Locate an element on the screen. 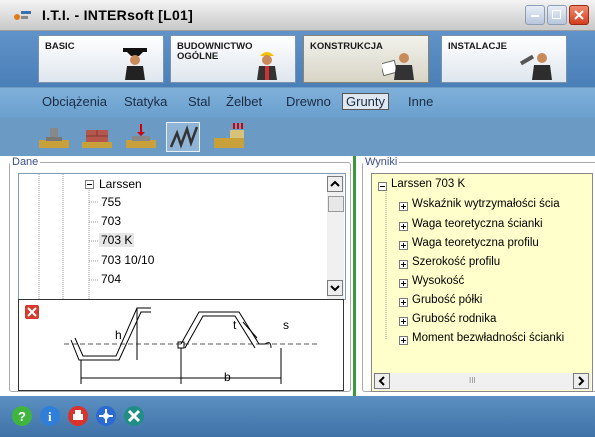 The image size is (595, 437). help-icon: ? is located at coordinates (22, 416).